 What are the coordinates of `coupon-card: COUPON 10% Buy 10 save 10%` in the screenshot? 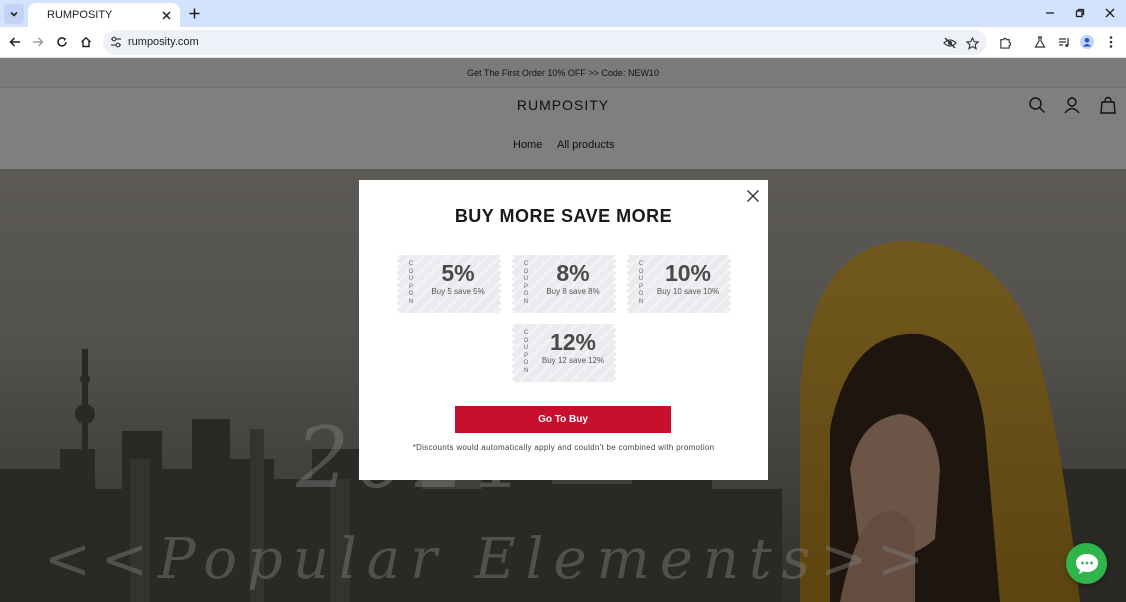 It's located at (679, 284).